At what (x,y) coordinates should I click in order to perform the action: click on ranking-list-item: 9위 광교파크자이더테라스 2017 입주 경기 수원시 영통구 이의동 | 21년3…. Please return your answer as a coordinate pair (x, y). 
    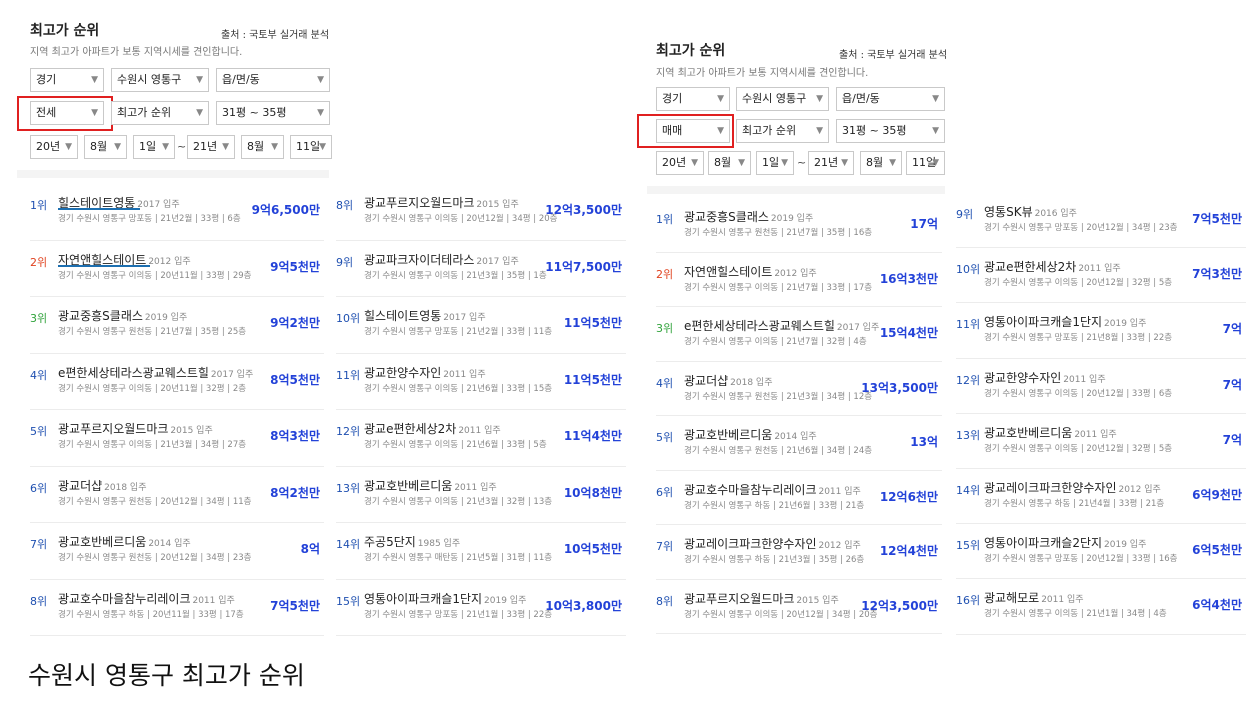
    Looking at the image, I should click on (481, 269).